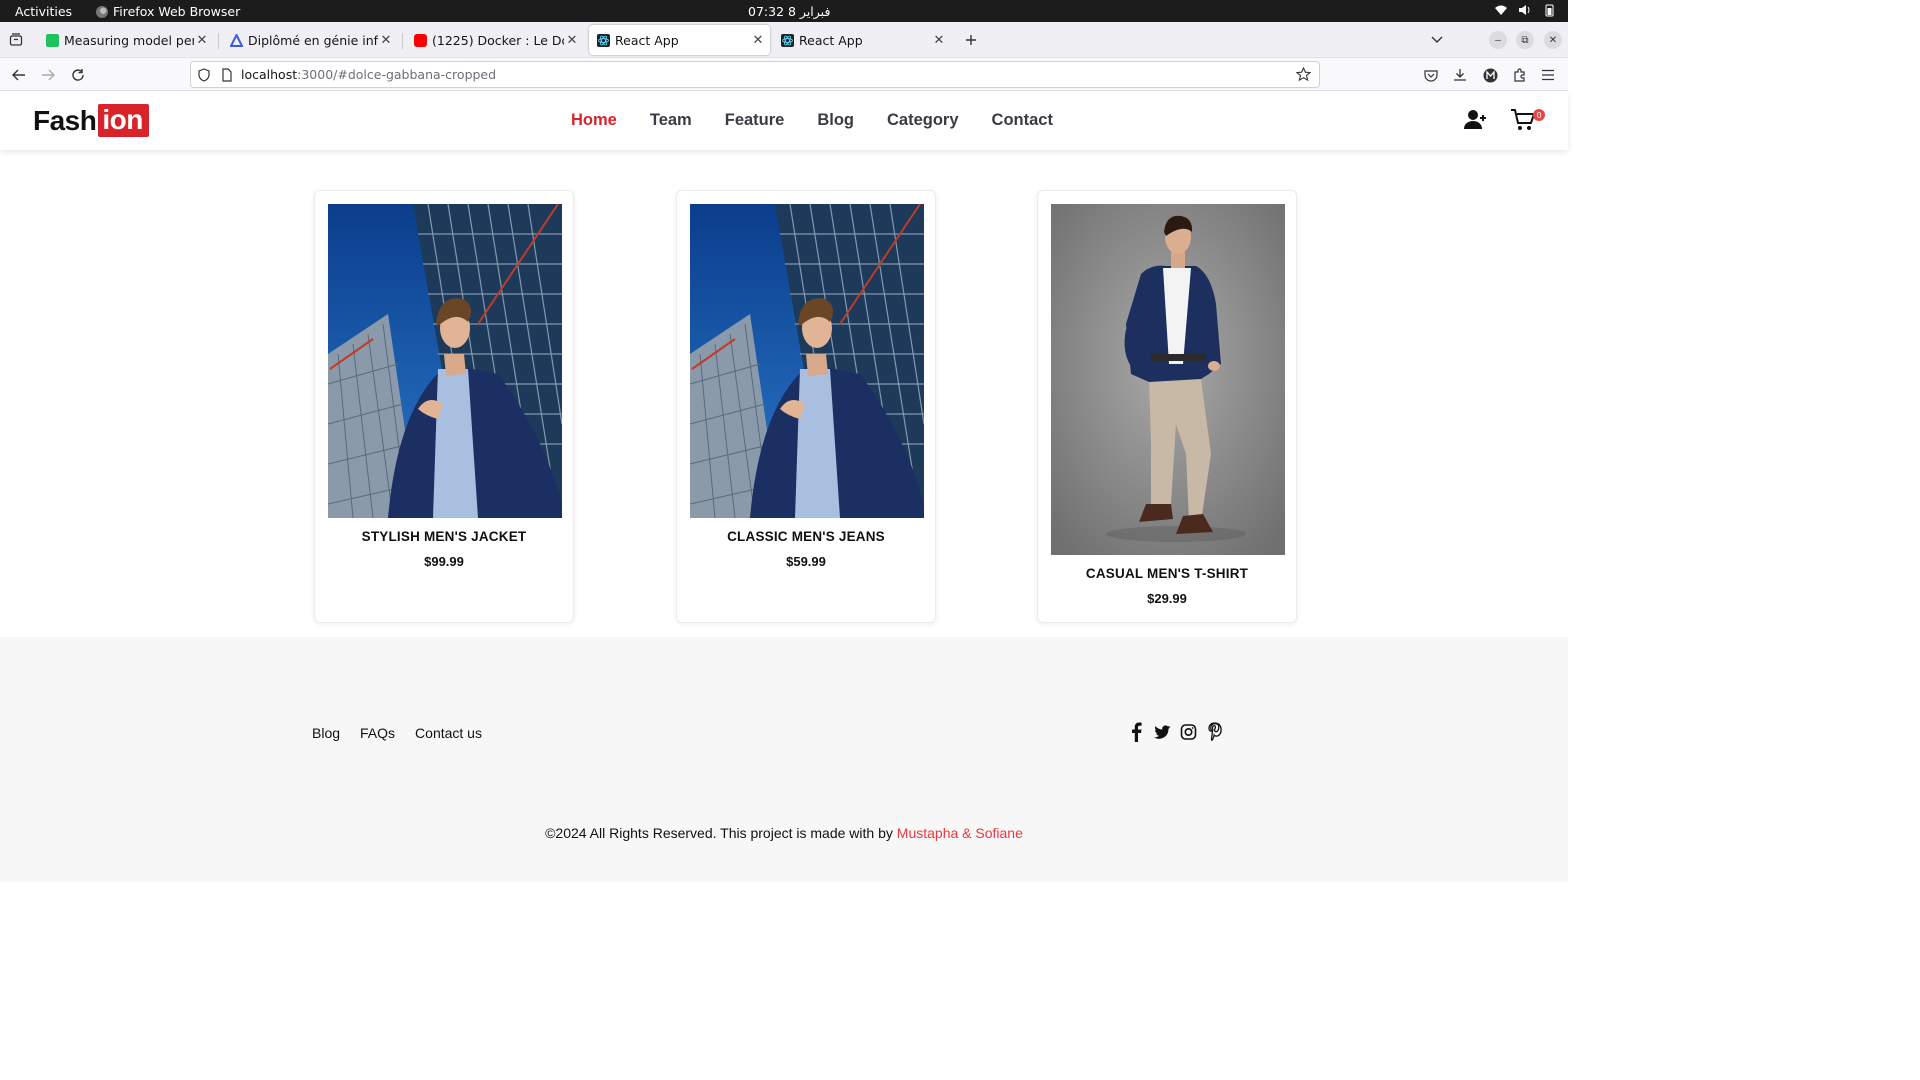  I want to click on authors-link: Mustapha & Sofiane, so click(960, 833).